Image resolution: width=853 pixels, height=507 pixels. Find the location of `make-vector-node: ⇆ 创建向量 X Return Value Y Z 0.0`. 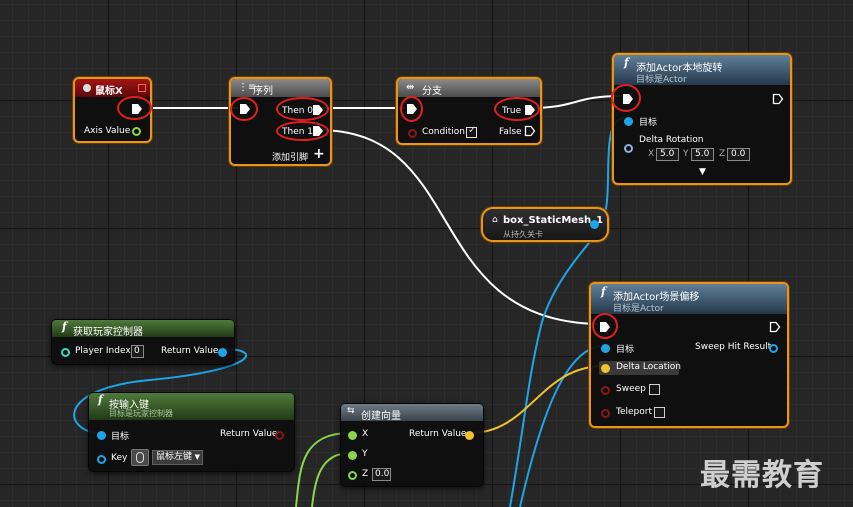

make-vector-node: ⇆ 创建向量 X Return Value Y Z 0.0 is located at coordinates (412, 445).